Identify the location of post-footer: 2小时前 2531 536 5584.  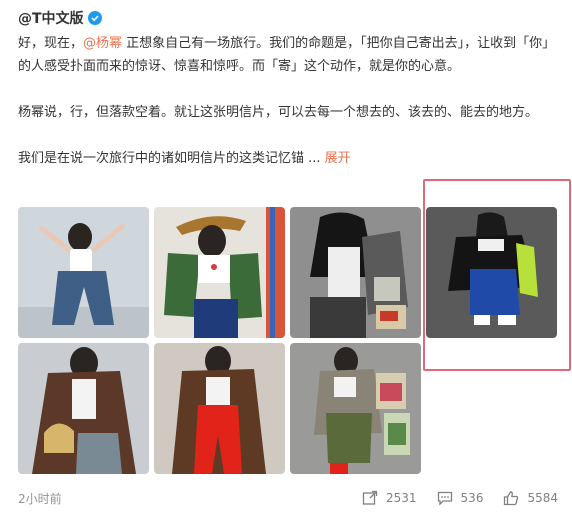
(288, 498).